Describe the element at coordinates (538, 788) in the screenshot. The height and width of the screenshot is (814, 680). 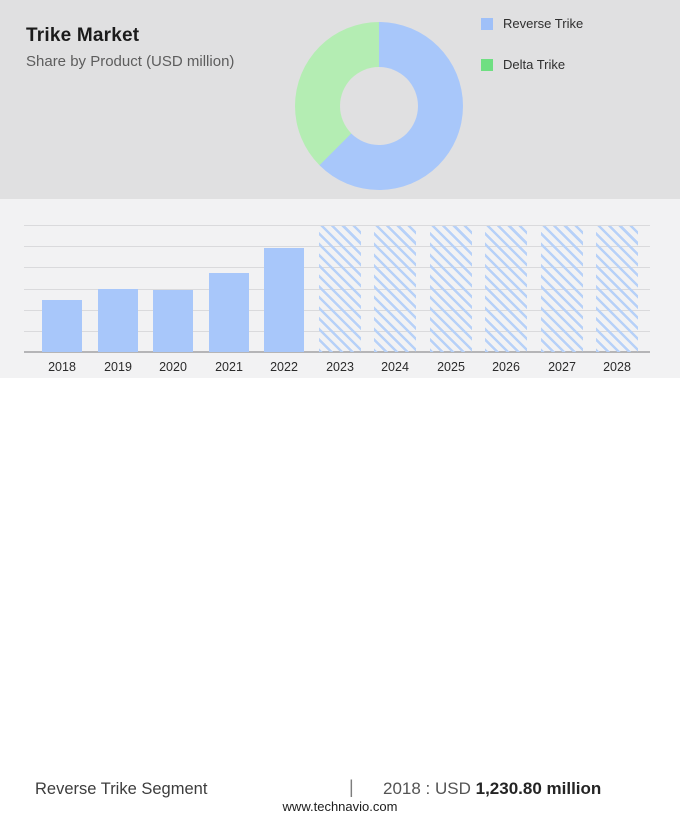
I see `year-value-amount: 1,230.80 million` at that location.